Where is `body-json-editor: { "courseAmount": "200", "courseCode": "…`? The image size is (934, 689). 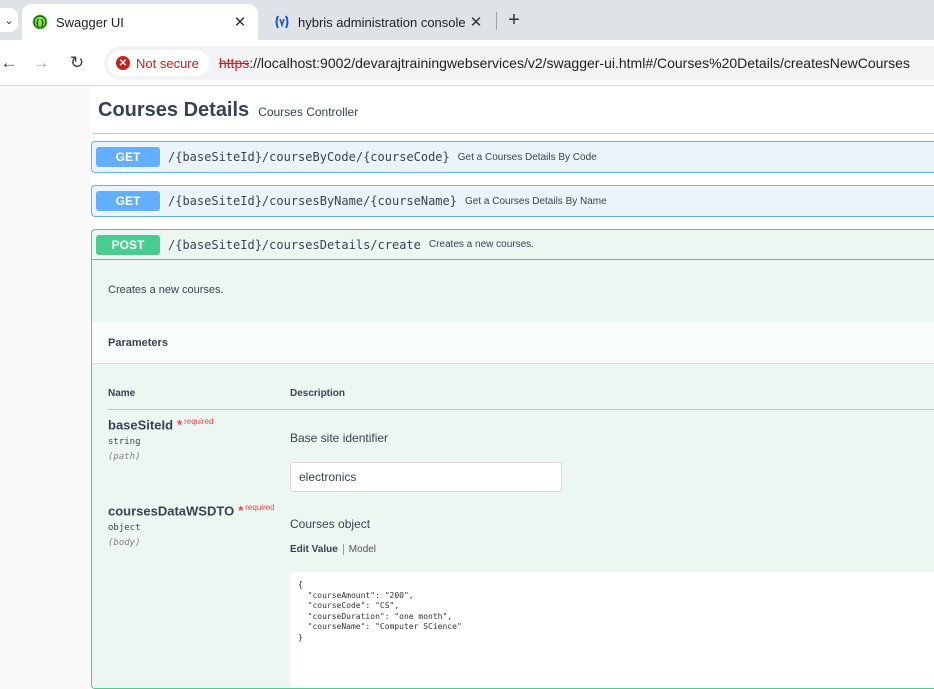
body-json-editor: { "courseAmount": "200", "courseCode": "… is located at coordinates (612, 630).